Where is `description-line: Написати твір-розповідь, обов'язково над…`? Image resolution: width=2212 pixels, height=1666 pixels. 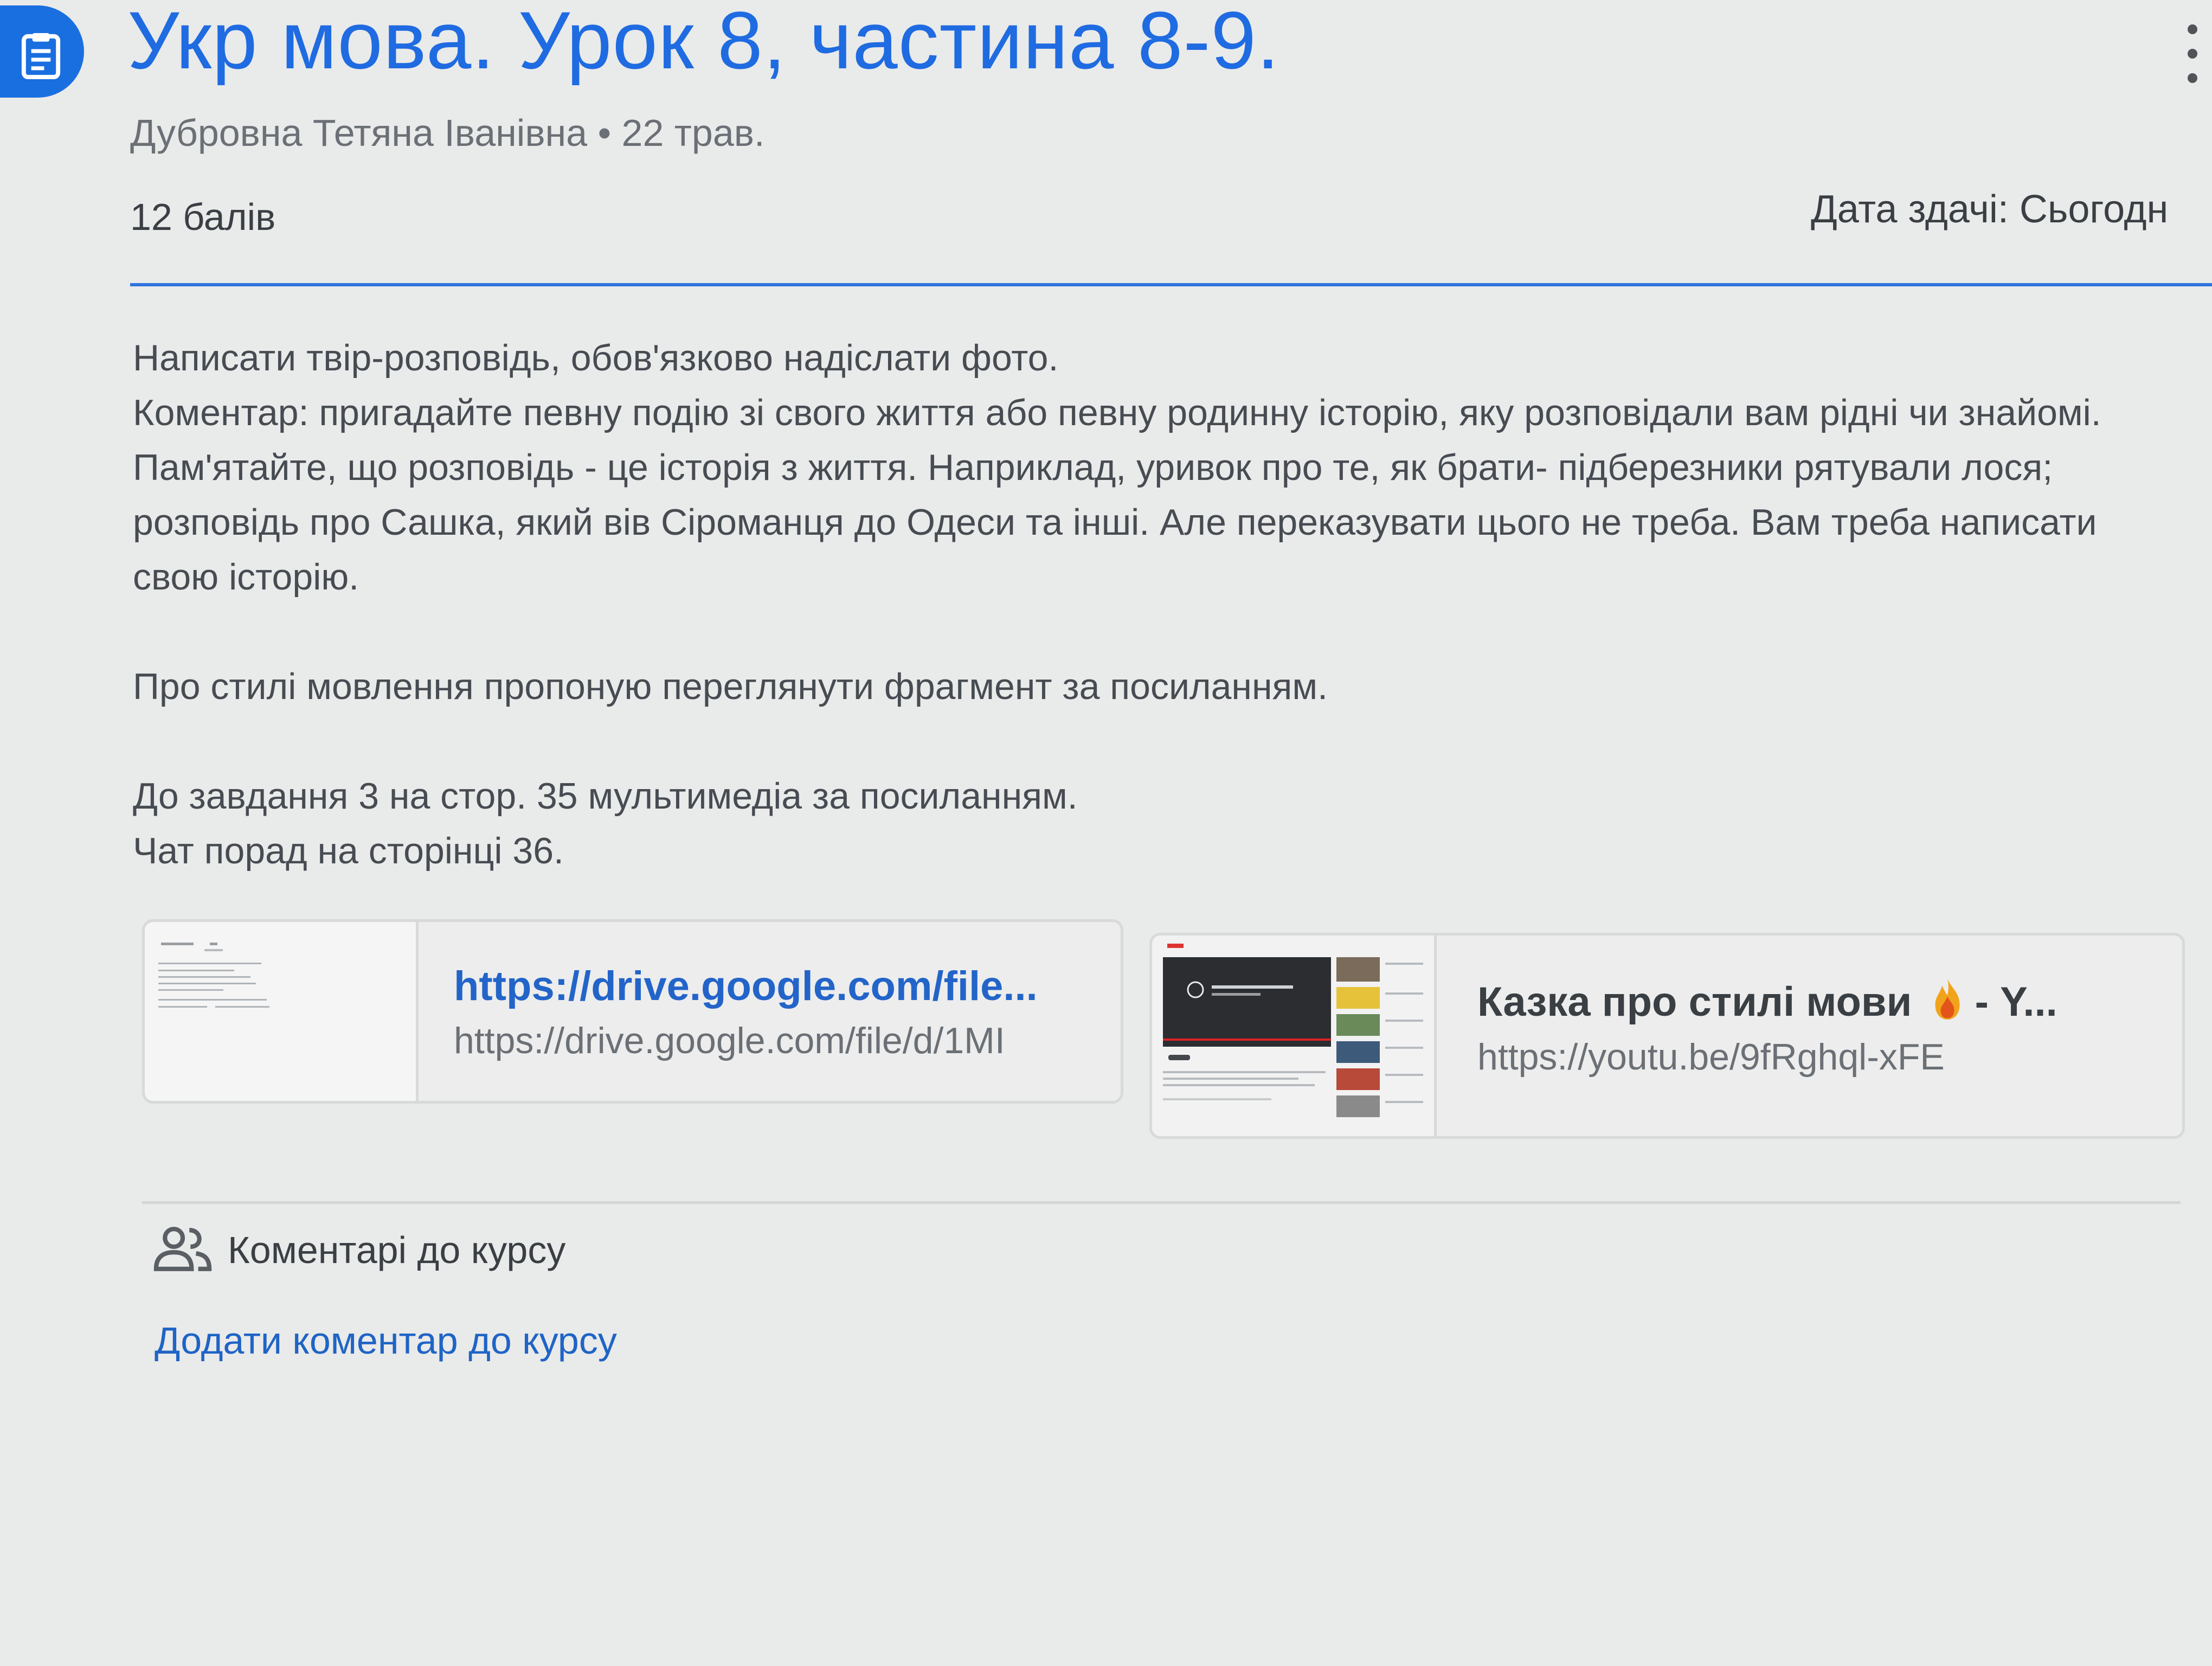
description-line: Написати твір-розповідь, обов'язково над… is located at coordinates (596, 358).